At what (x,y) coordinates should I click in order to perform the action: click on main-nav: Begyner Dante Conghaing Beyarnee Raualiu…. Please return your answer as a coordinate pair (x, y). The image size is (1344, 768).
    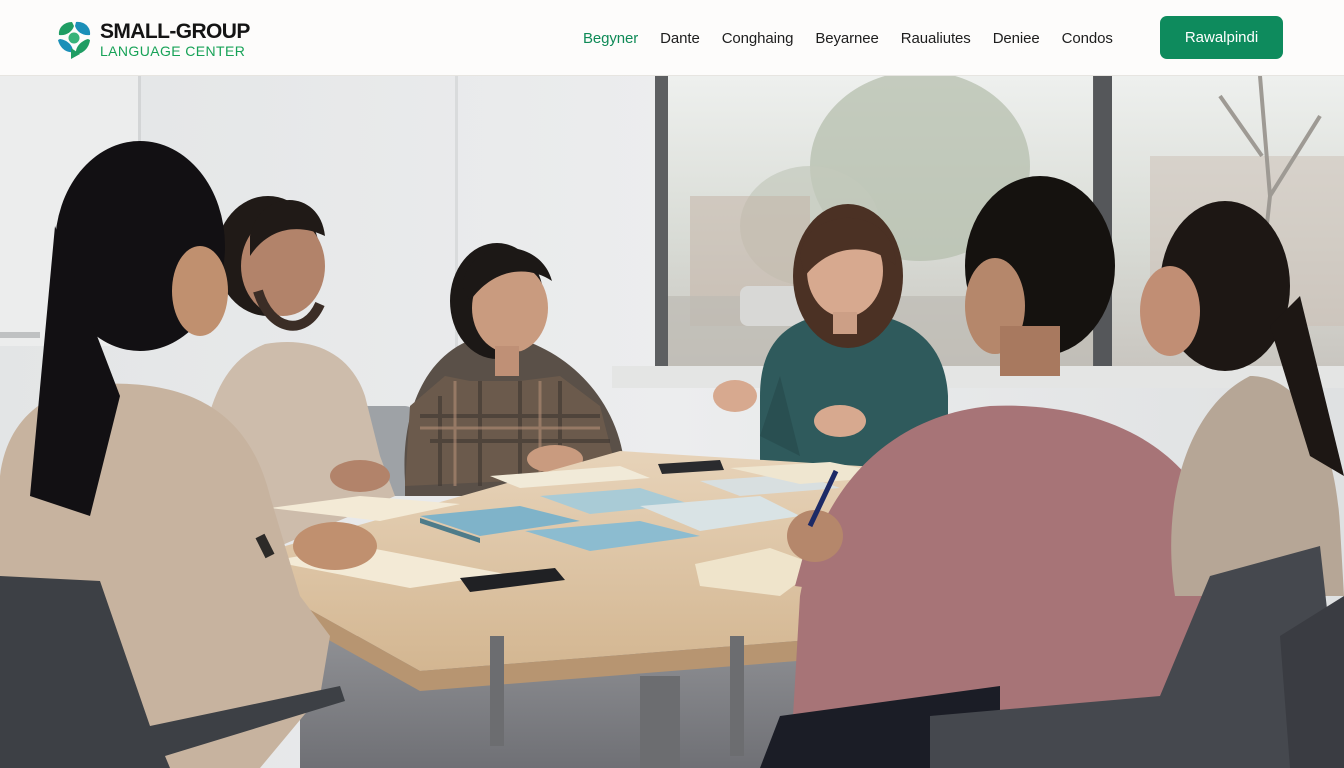
    Looking at the image, I should click on (848, 38).